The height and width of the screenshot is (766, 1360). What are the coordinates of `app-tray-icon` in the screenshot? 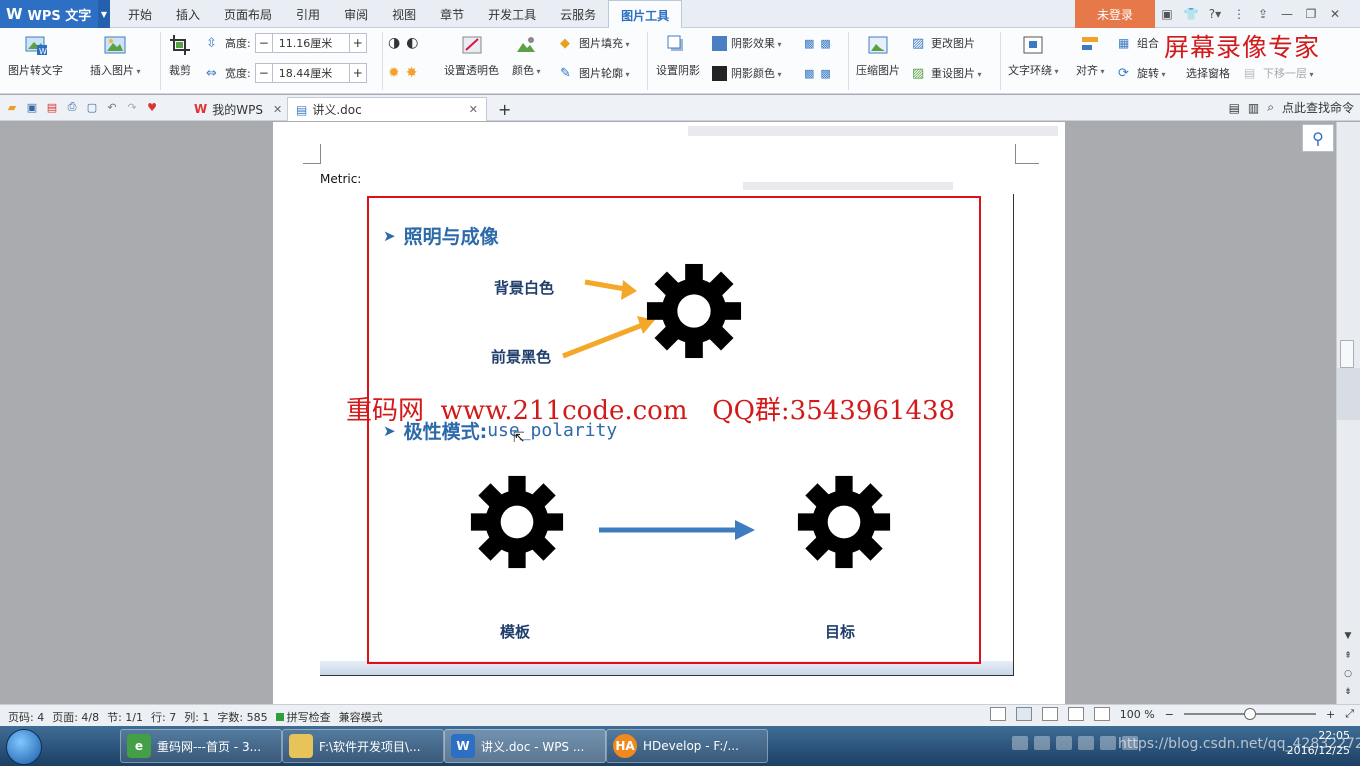 It's located at (1086, 743).